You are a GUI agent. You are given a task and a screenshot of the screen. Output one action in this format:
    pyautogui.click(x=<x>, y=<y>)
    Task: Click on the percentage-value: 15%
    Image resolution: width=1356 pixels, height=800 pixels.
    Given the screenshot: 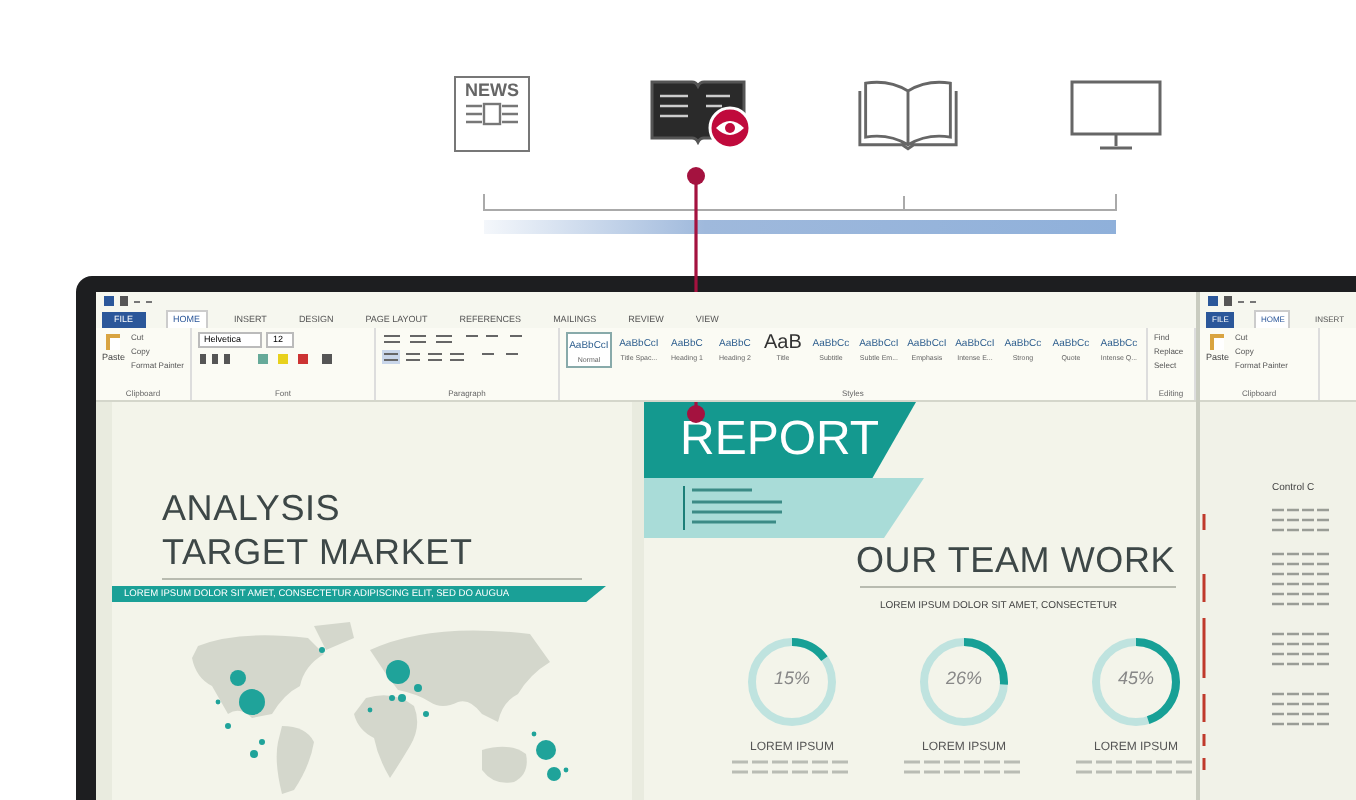 What is the action you would take?
    pyautogui.click(x=791, y=678)
    